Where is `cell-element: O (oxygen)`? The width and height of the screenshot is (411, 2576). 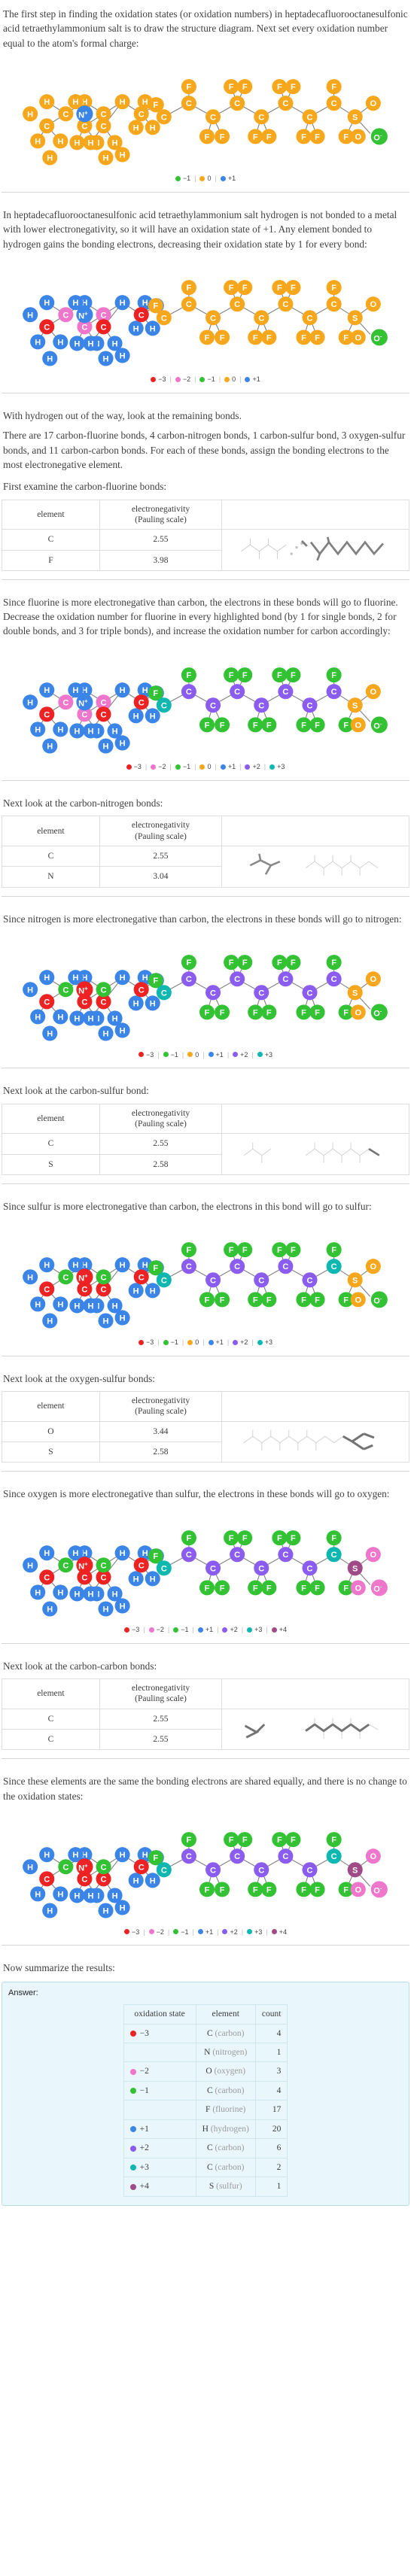 cell-element: O (oxygen) is located at coordinates (225, 2071).